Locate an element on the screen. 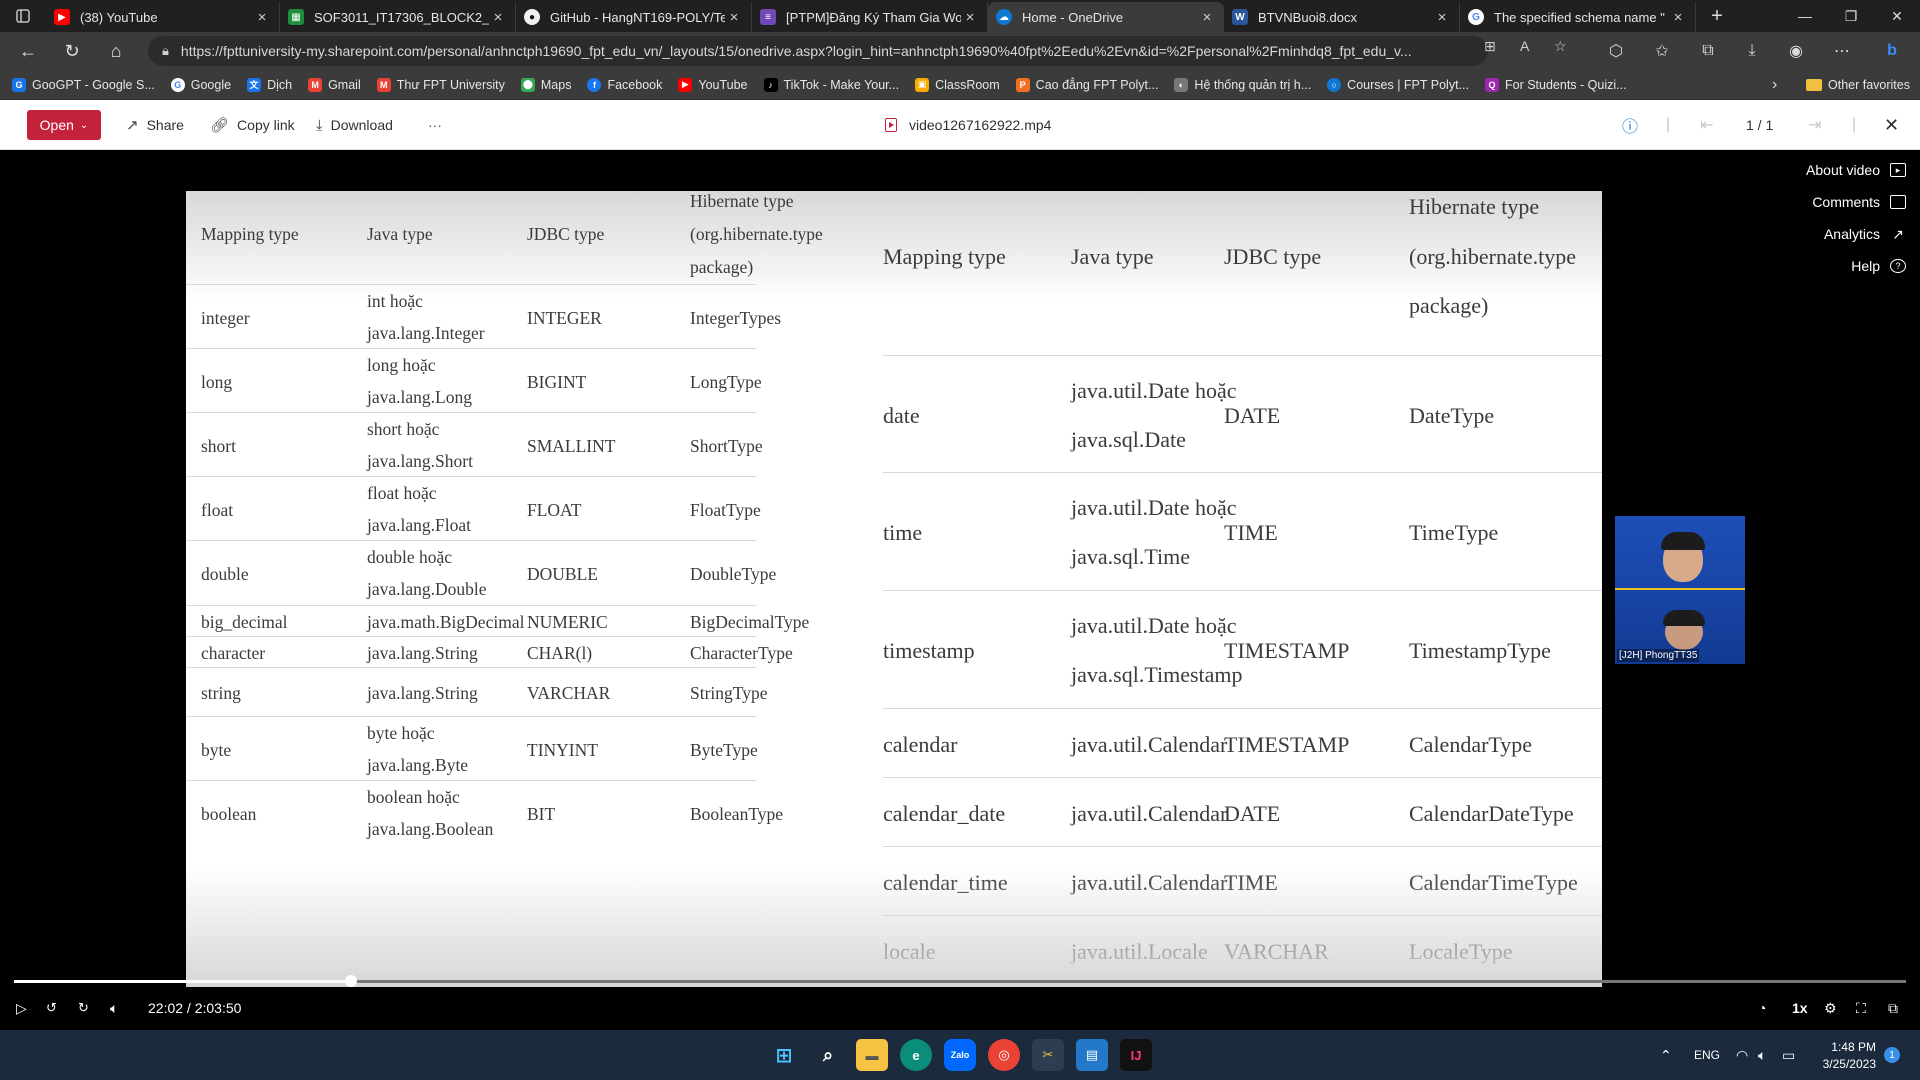 This screenshot has width=1920, height=1080. docker-icon: ▤ is located at coordinates (1092, 1055).